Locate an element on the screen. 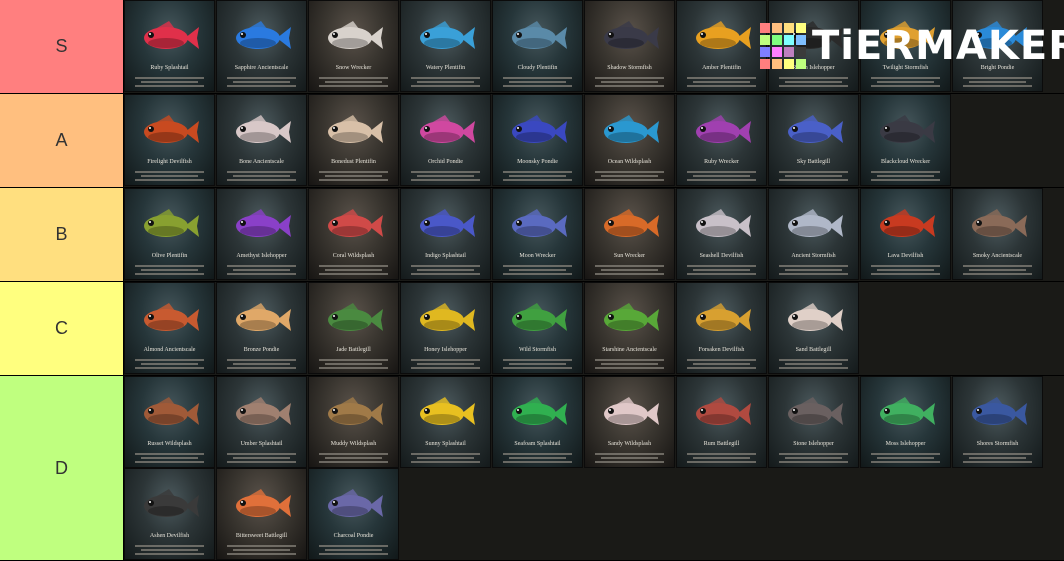 The image size is (1064, 561). fish-card: Smoky Ancientscale is located at coordinates (997, 234).